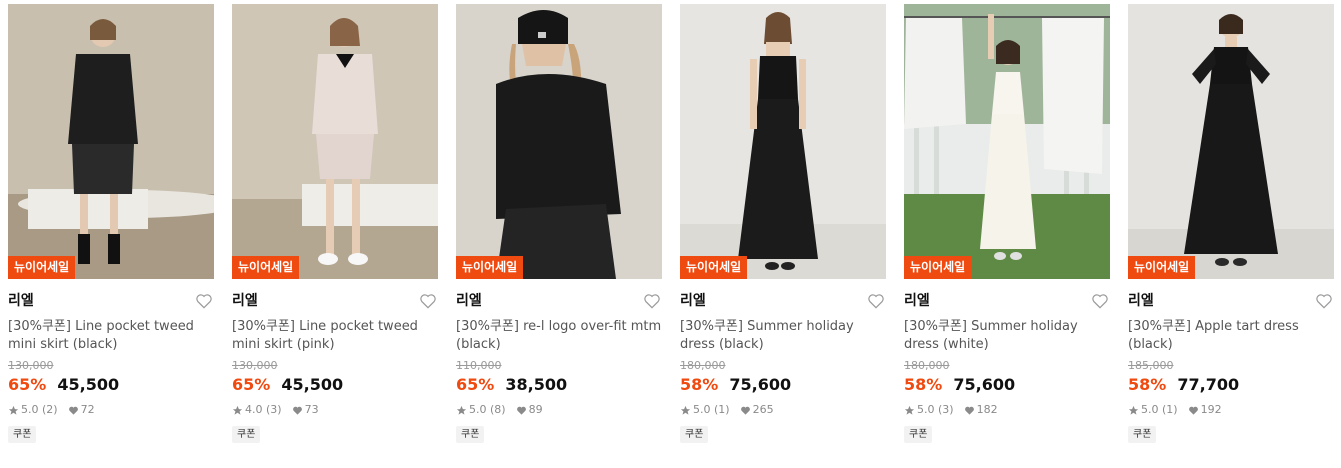 This screenshot has height=468, width=1341. I want to click on sale-price: 77,700, so click(1208, 384).